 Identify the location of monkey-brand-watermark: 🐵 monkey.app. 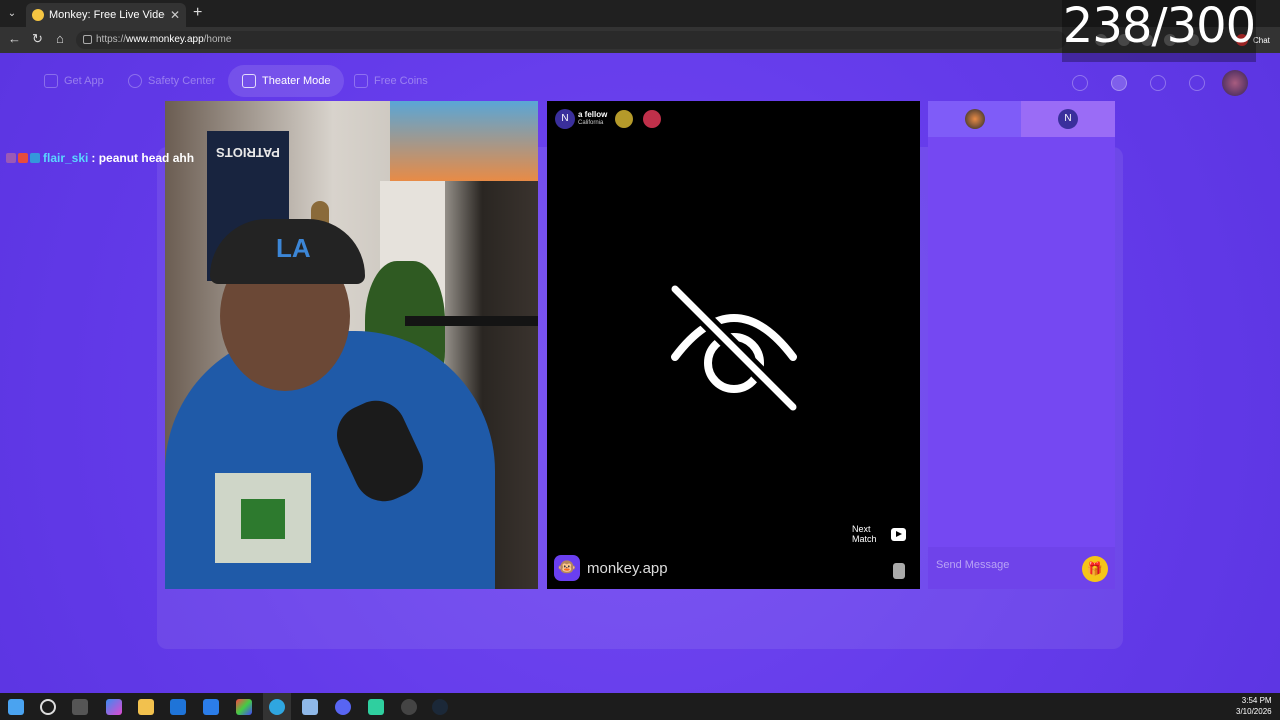
(611, 568).